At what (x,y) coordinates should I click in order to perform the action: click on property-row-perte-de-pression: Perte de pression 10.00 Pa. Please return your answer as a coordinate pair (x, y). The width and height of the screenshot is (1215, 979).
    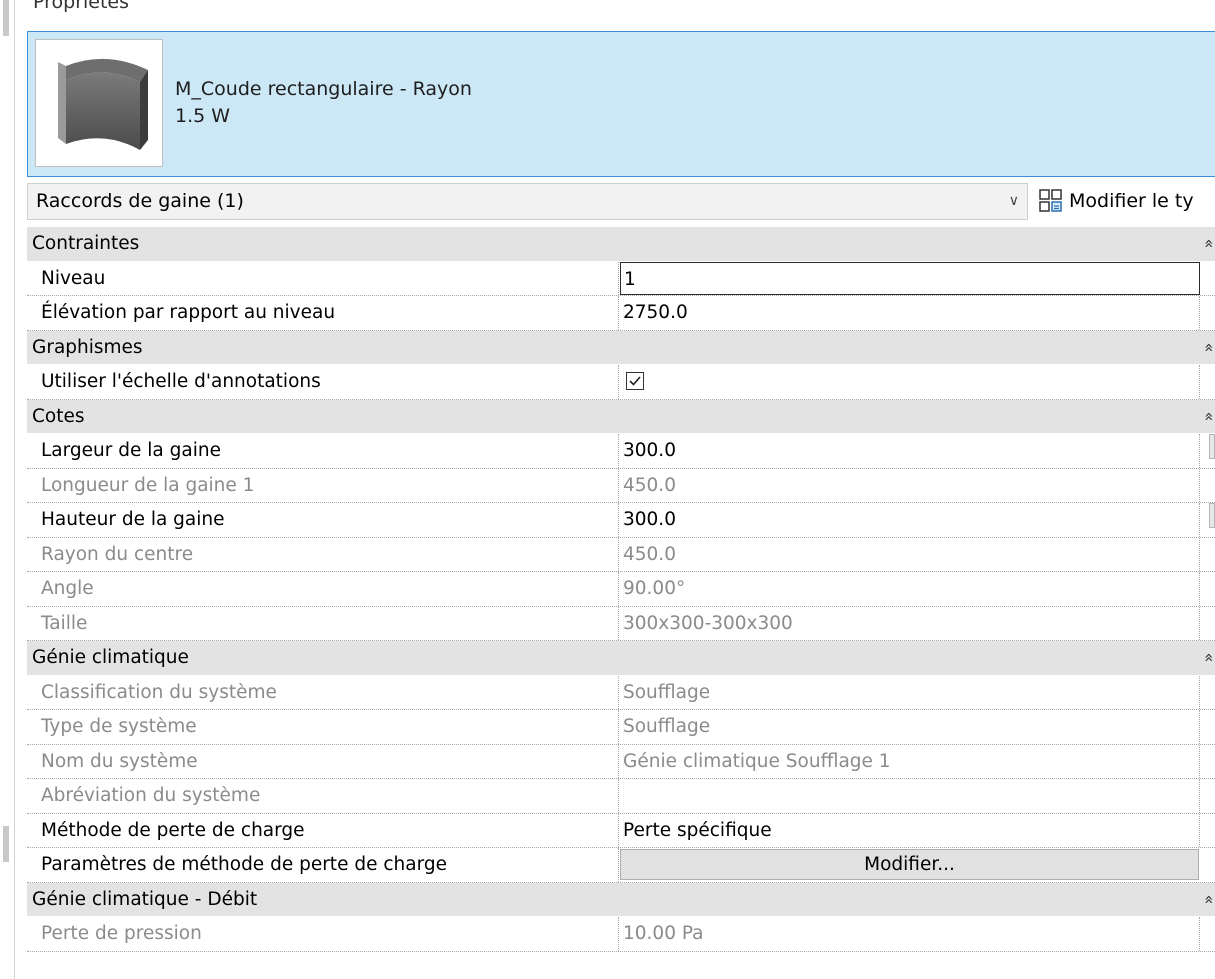
    Looking at the image, I should click on (621, 934).